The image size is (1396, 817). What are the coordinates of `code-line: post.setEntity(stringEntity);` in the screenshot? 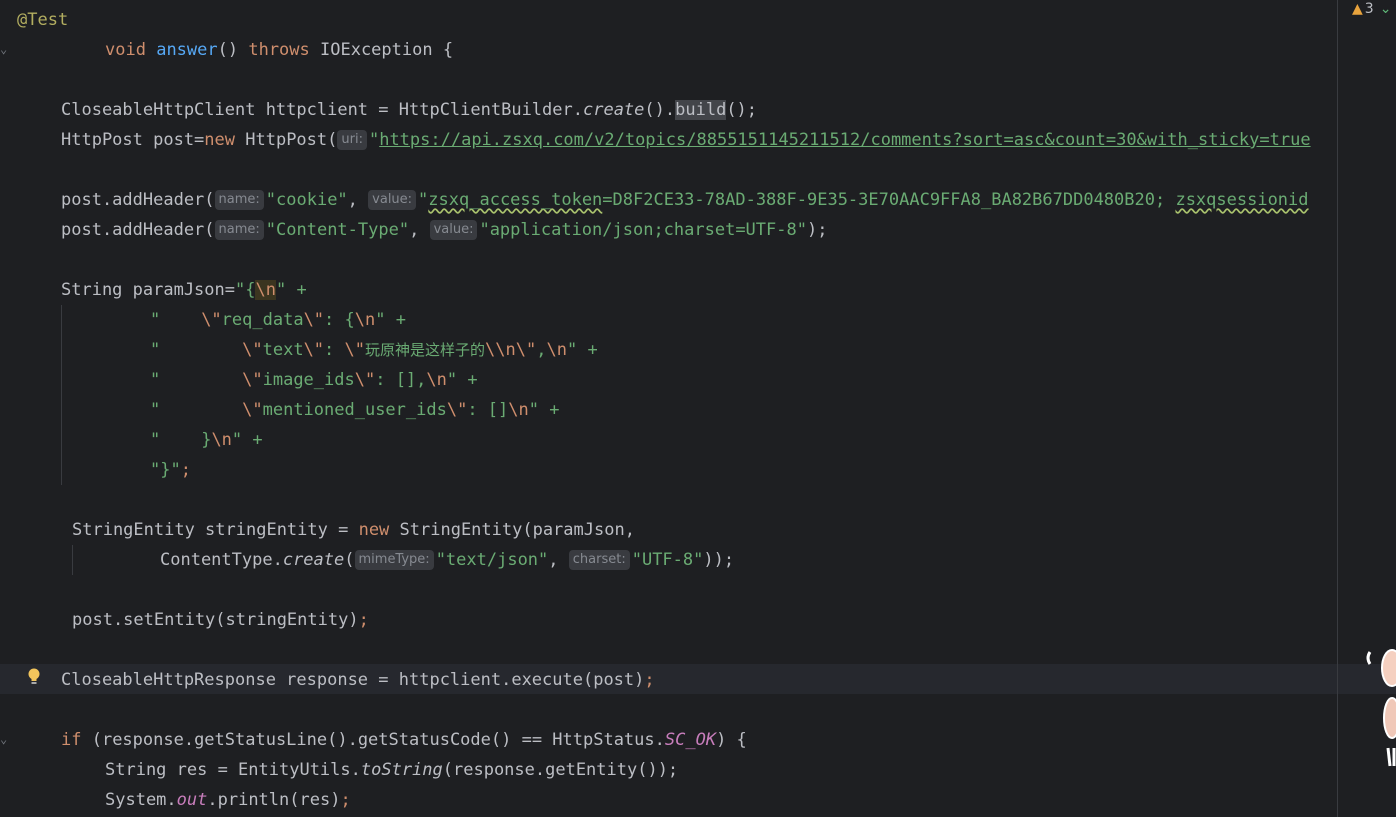 It's located at (220, 620).